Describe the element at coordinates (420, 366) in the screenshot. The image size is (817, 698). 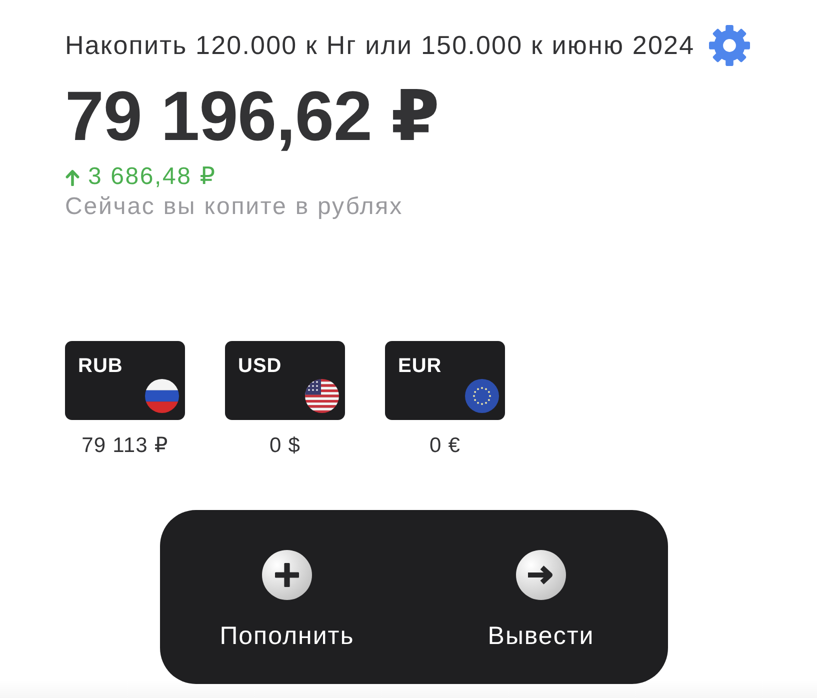
I see `currency-code: EUR` at that location.